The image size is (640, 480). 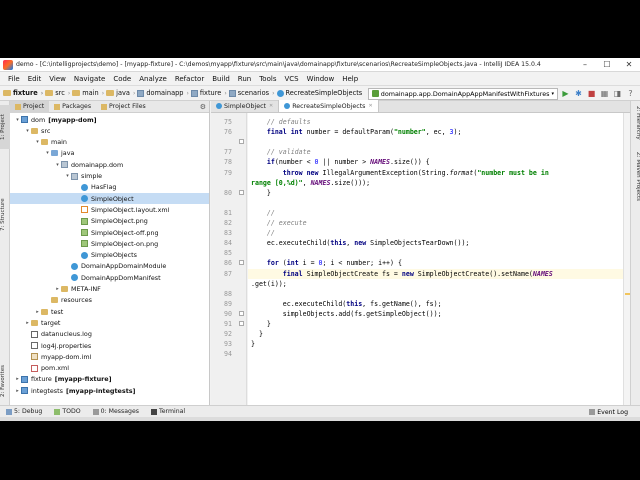 What do you see at coordinates (109, 334) in the screenshot?
I see `tree-item: datanucleus.log` at bounding box center [109, 334].